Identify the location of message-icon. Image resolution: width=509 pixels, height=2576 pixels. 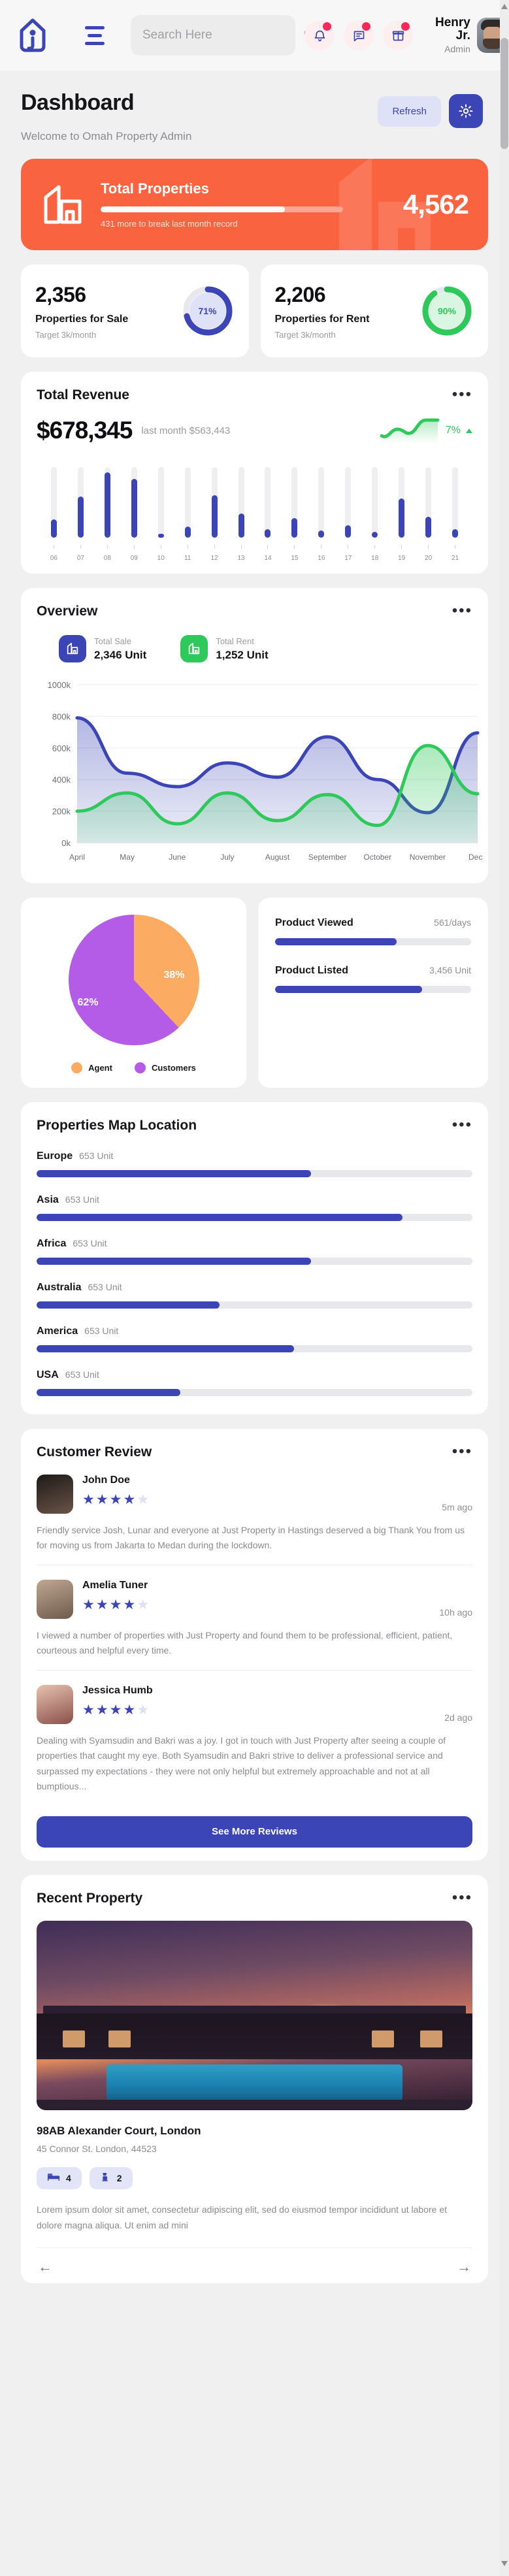
(359, 35).